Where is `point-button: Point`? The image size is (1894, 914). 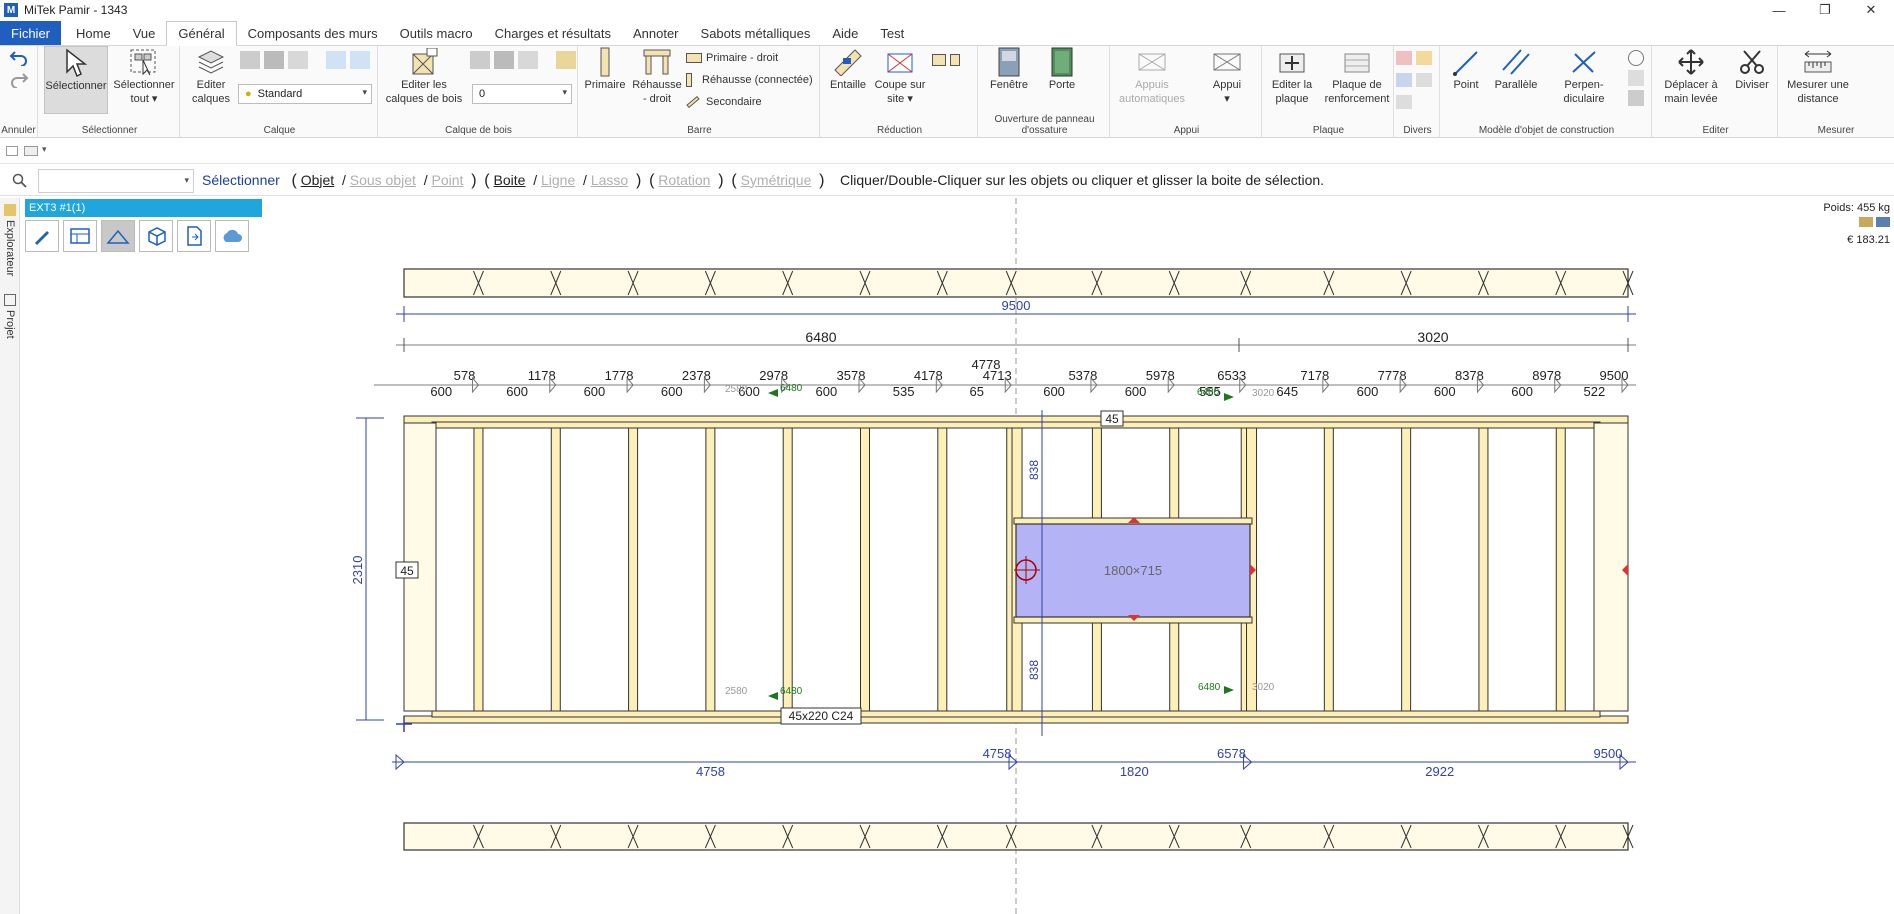 point-button: Point is located at coordinates (1466, 69).